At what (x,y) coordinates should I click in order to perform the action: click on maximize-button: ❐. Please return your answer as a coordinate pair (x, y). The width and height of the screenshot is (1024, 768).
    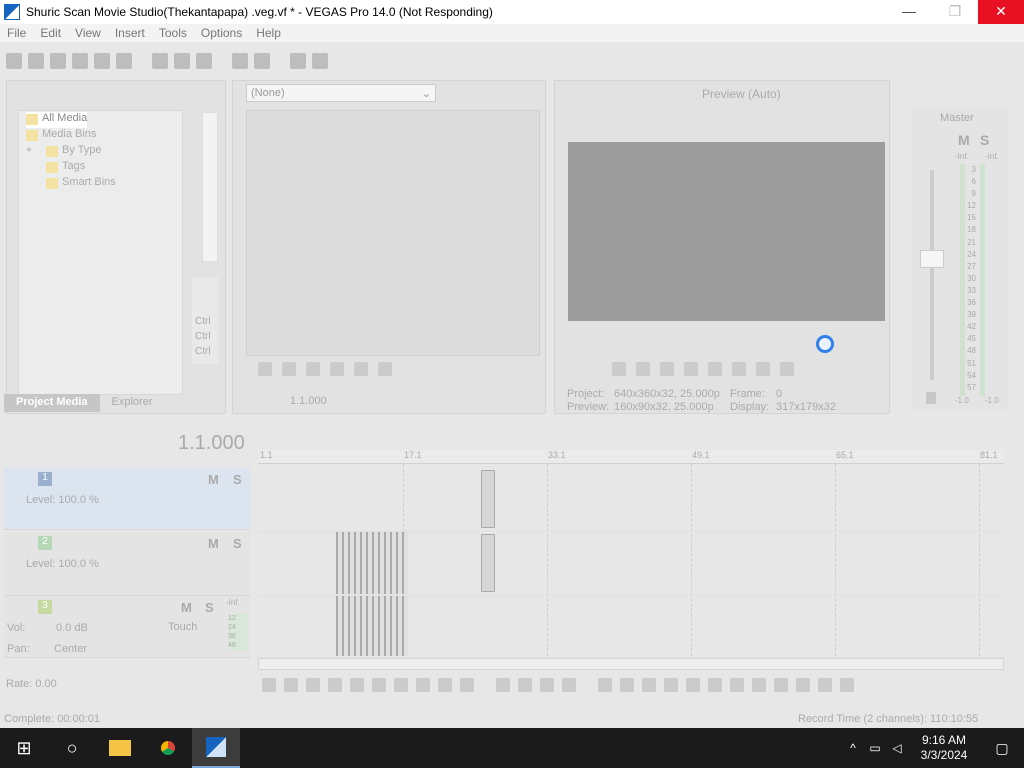
    Looking at the image, I should click on (955, 12).